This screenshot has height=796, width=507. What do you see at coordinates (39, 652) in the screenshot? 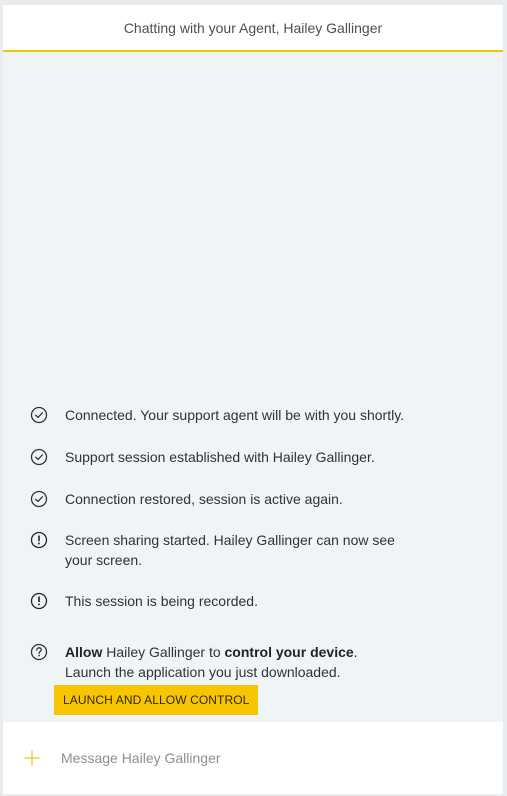
I see `question-circle-icon` at bounding box center [39, 652].